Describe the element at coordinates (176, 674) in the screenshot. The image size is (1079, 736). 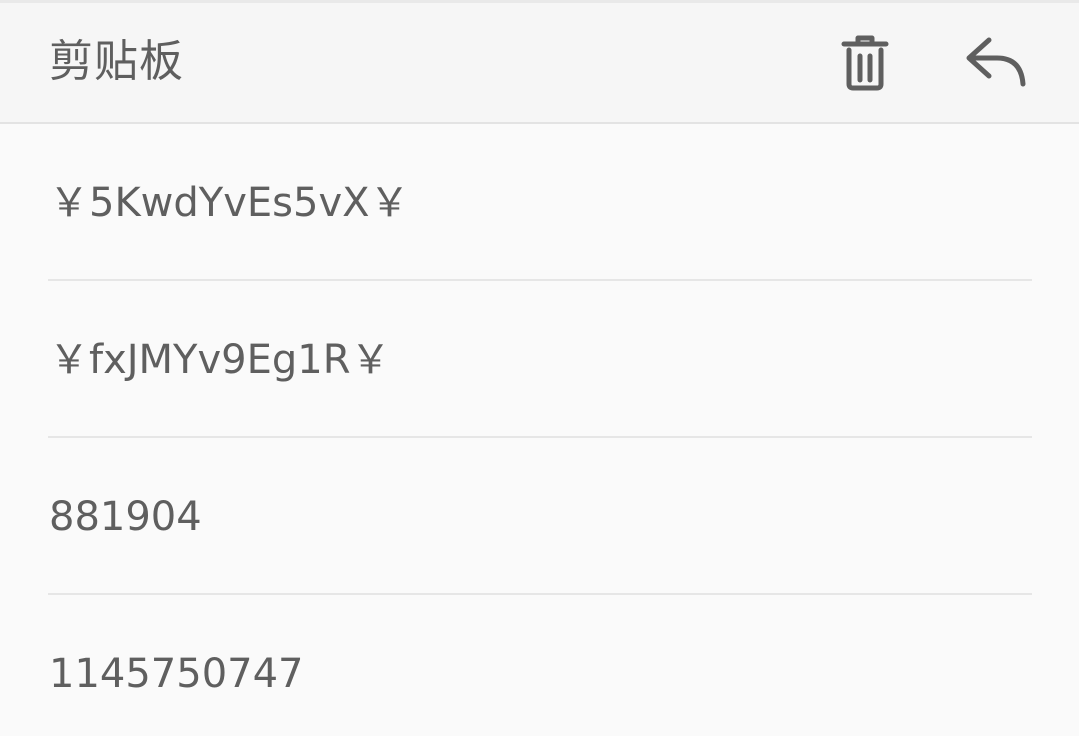
I see `clipboard-item-text: 1145750747` at that location.